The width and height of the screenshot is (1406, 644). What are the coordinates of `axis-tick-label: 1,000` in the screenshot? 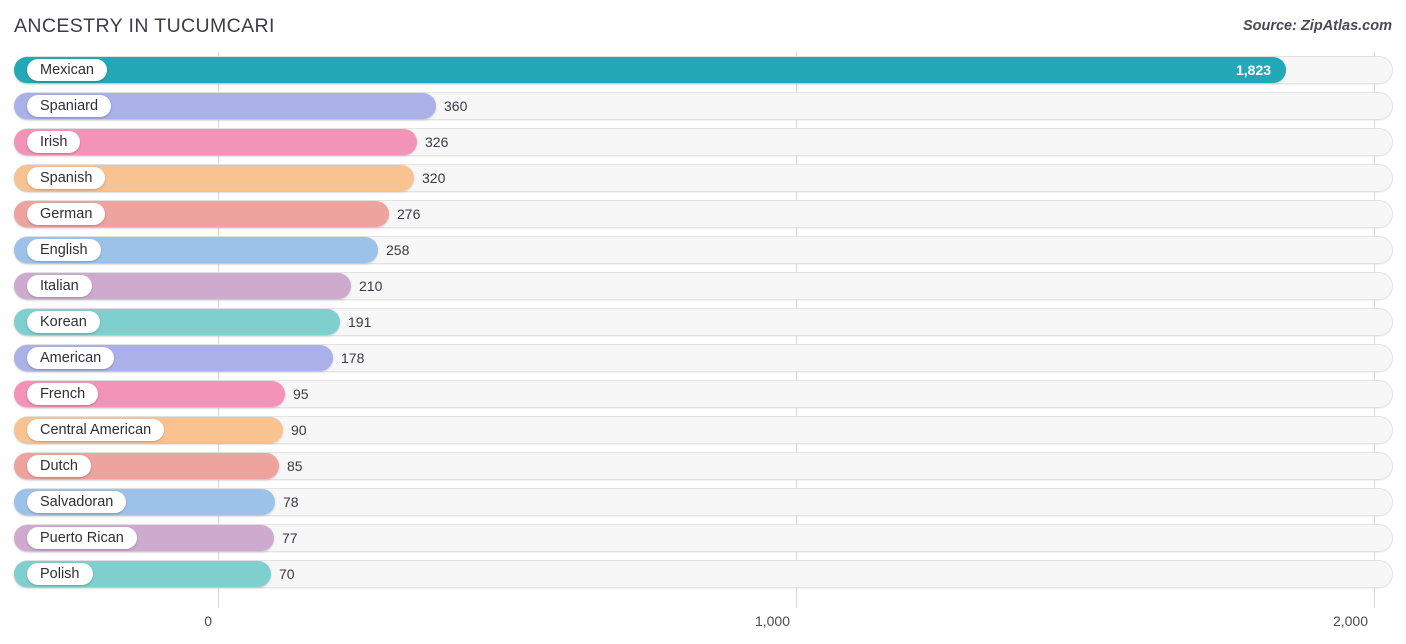 It's located at (772, 621).